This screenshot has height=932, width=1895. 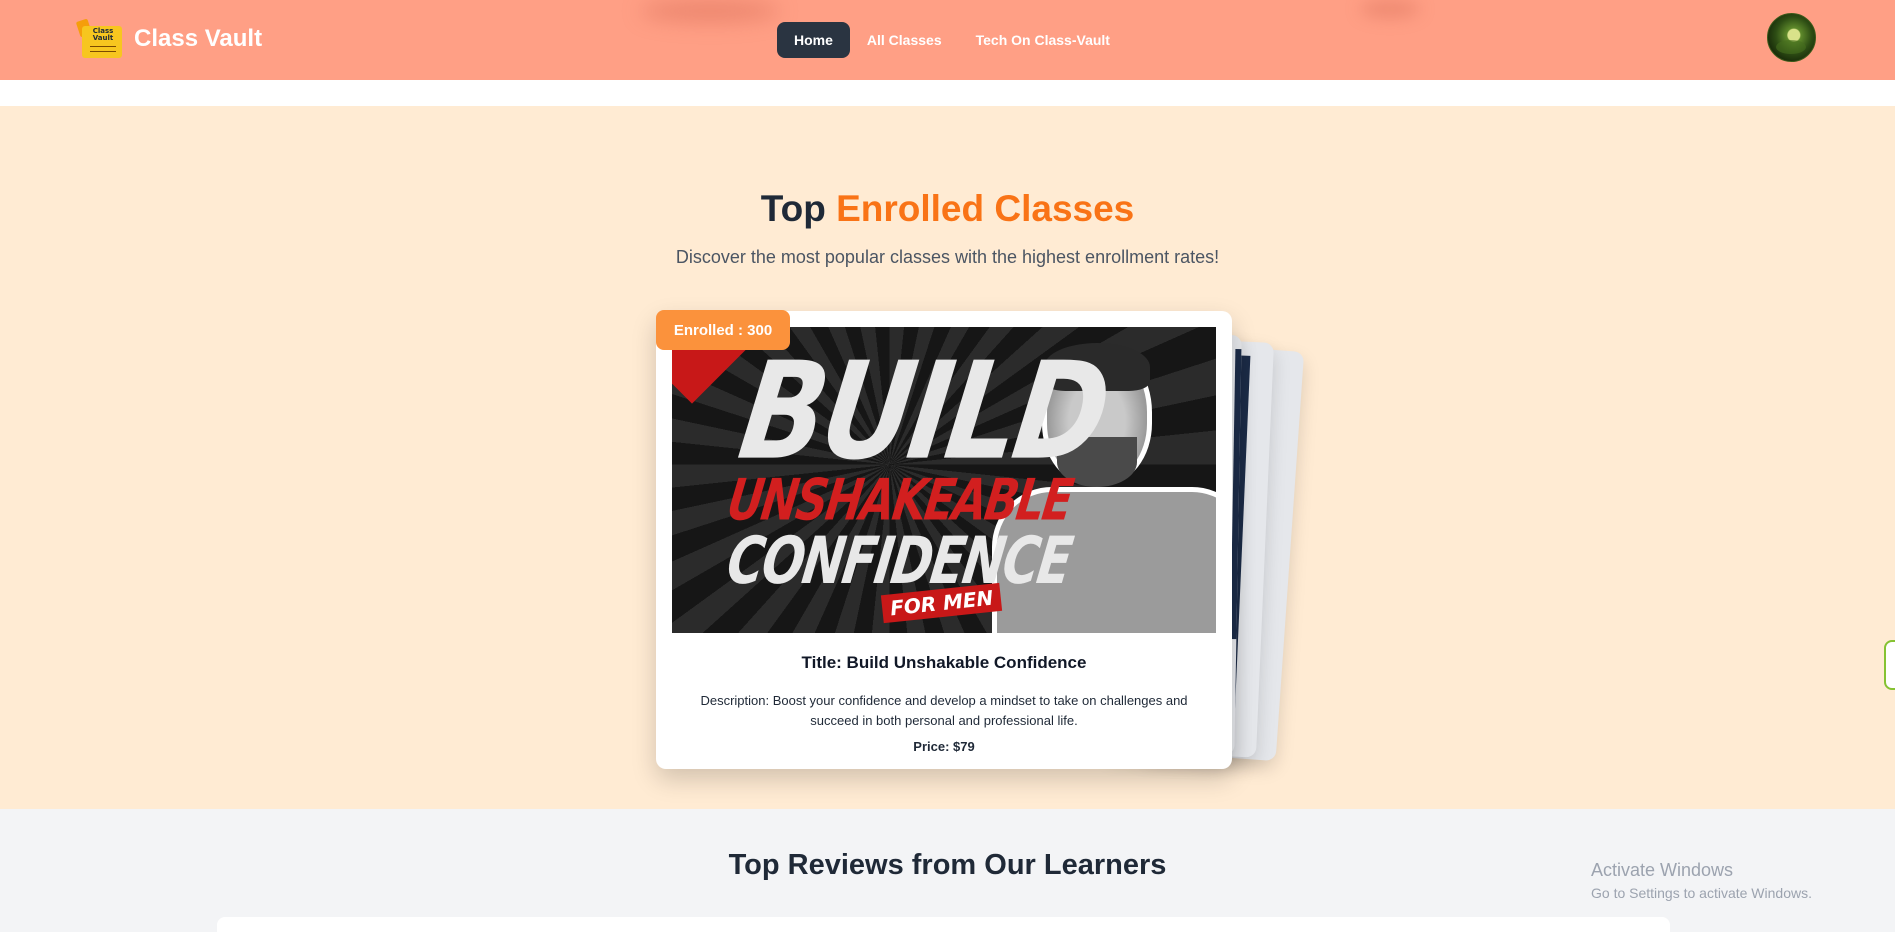 I want to click on user-avatar, so click(x=1791, y=37).